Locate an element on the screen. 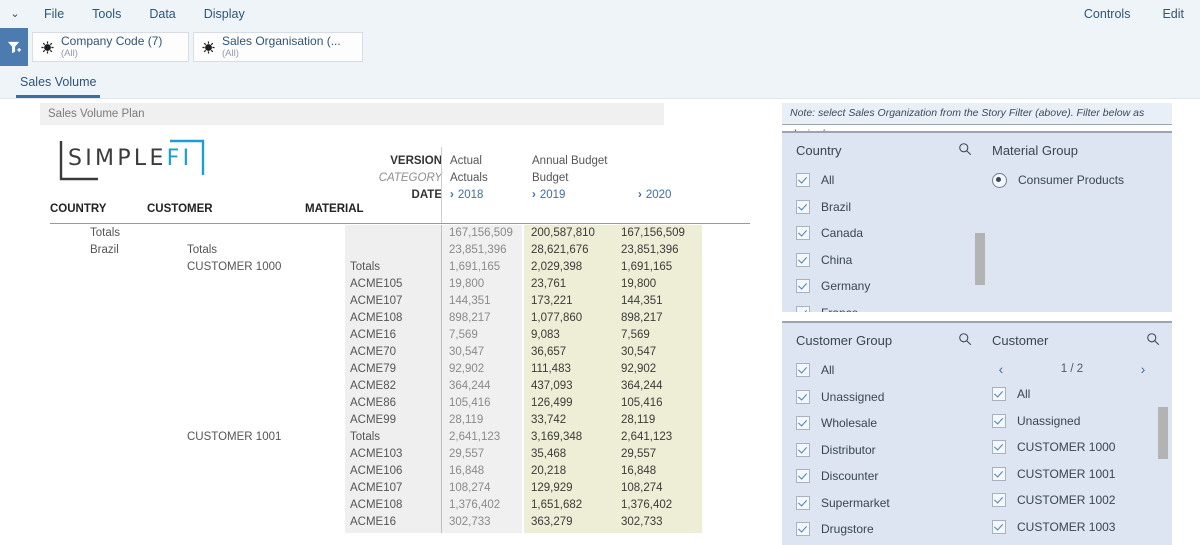 This screenshot has height=545, width=1200. filter-chip-company-code: Company Code (7) (All) is located at coordinates (110, 47).